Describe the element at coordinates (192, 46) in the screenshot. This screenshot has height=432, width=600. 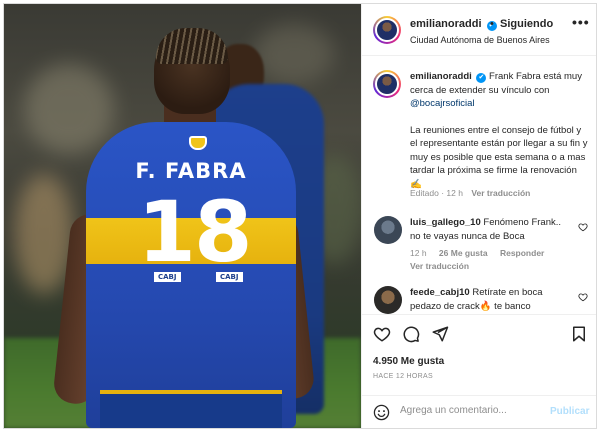
I see `player-hair` at that location.